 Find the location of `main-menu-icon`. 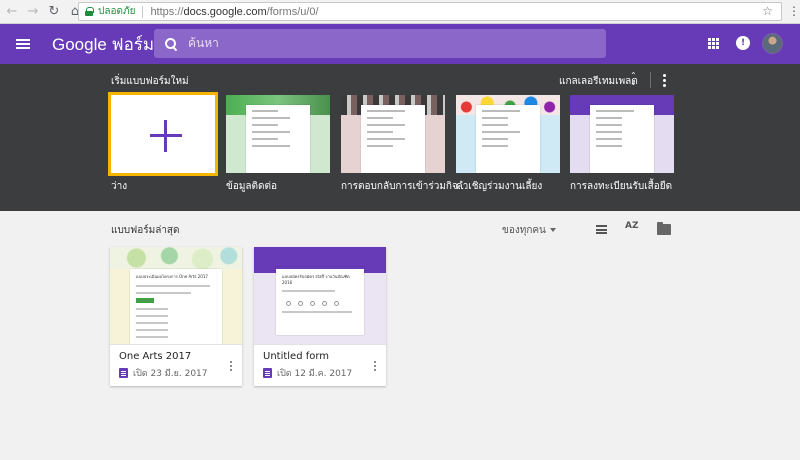

main-menu-icon is located at coordinates (23, 44).